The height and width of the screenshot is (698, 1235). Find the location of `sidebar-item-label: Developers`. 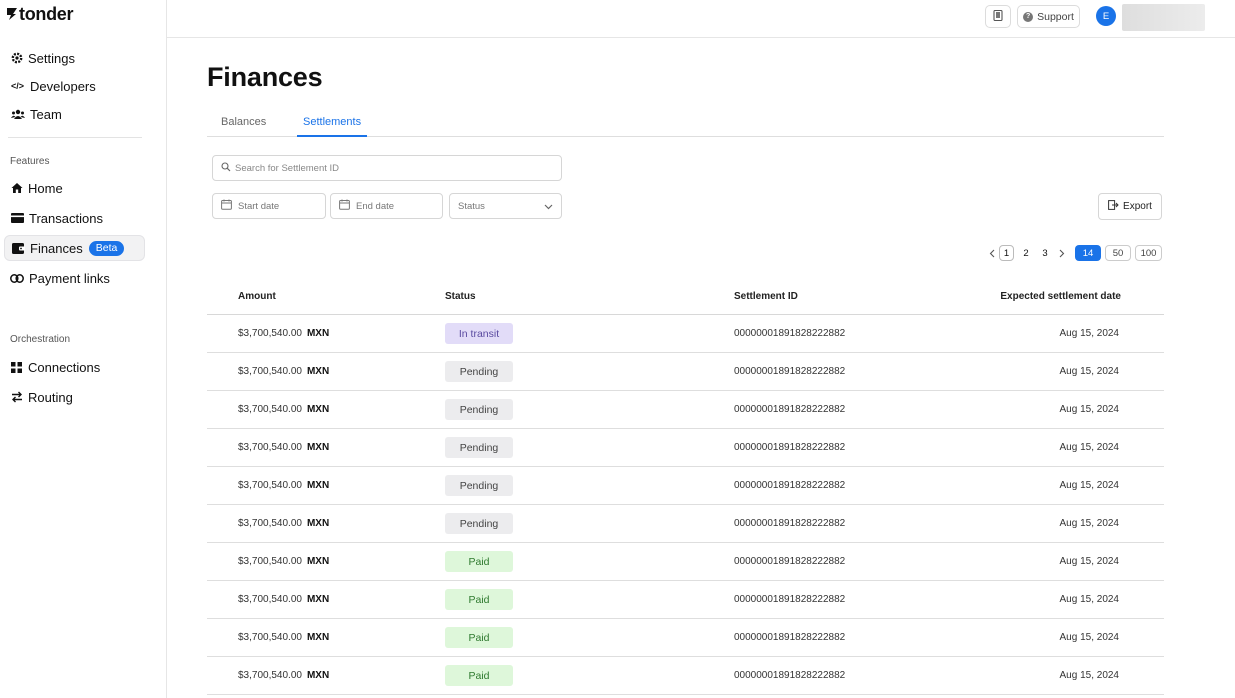

sidebar-item-label: Developers is located at coordinates (63, 86).